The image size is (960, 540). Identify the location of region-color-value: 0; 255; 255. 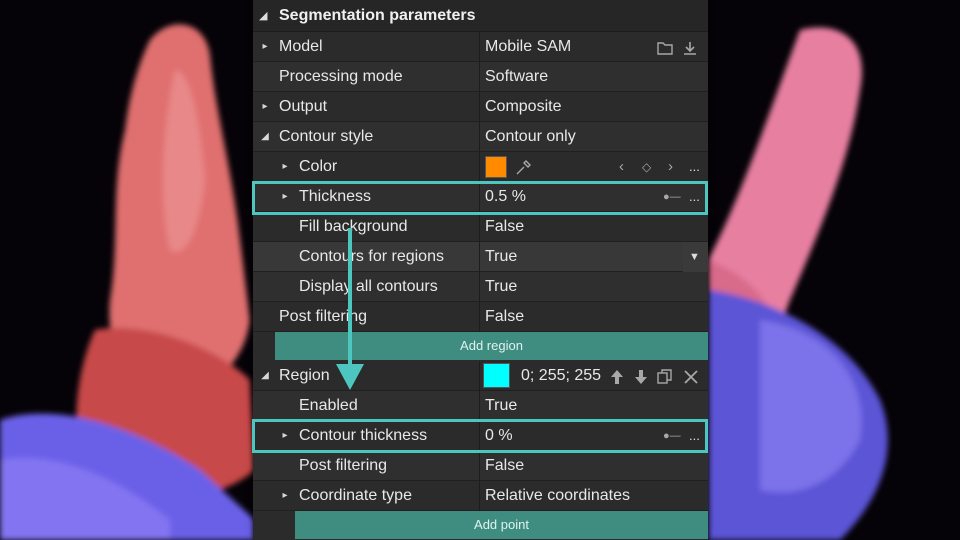
(561, 376).